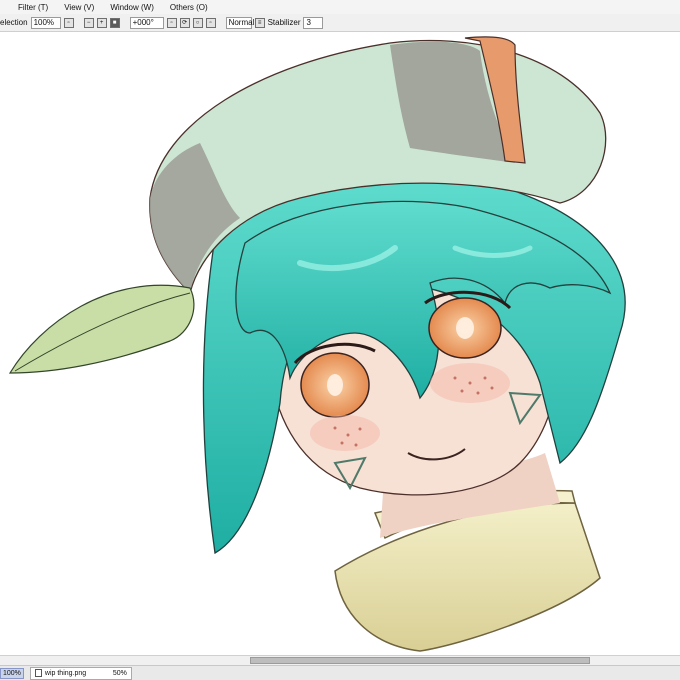 This screenshot has height=680, width=680. I want to click on scrollbar-thumb, so click(420, 660).